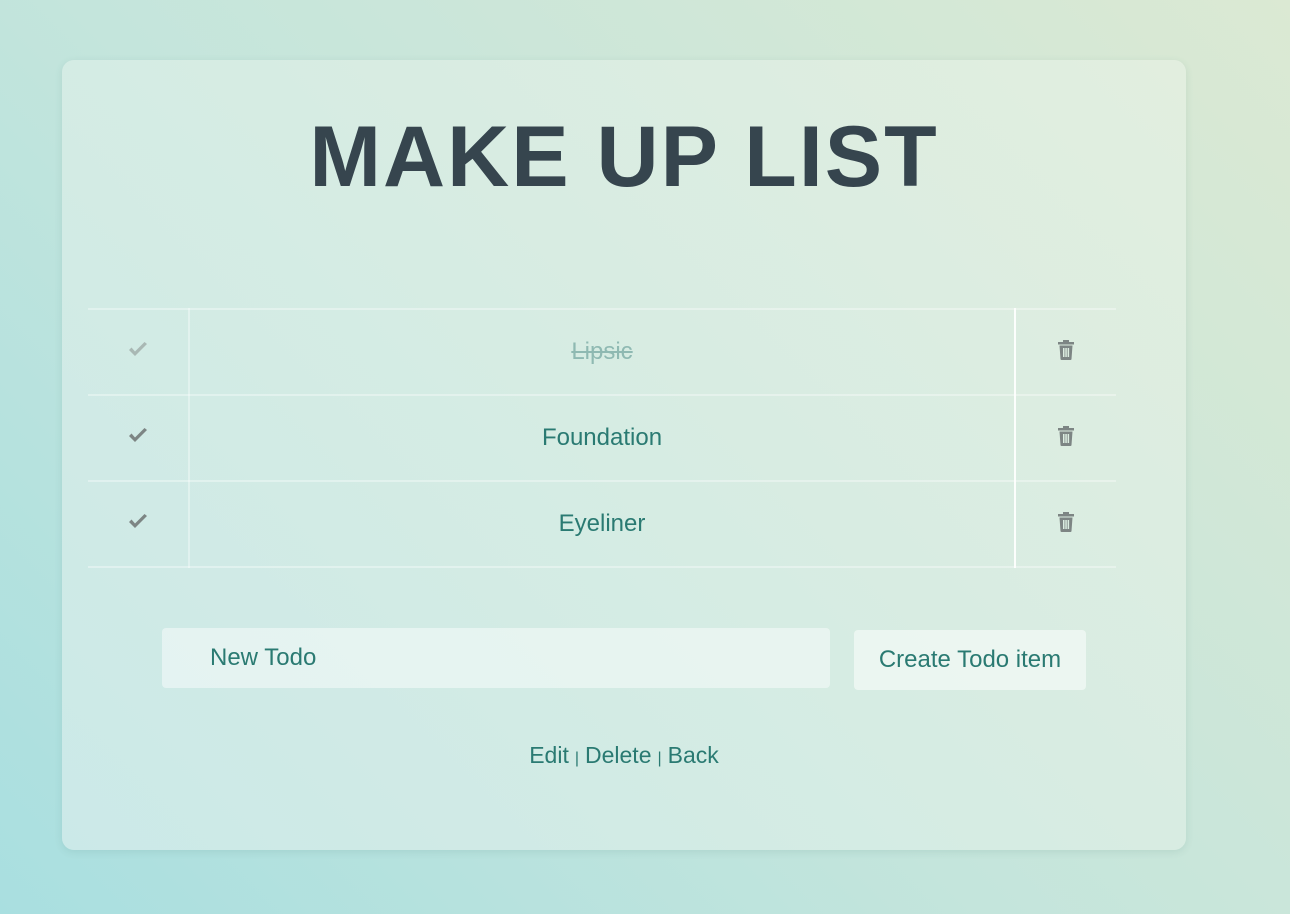  I want to click on todo-label: Lipsic, so click(602, 352).